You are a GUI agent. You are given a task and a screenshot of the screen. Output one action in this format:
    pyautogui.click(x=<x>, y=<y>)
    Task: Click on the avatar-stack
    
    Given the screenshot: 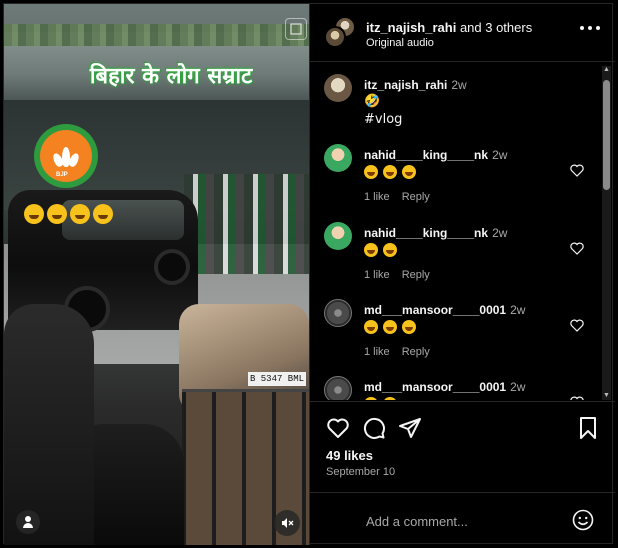 What is the action you would take?
    pyautogui.click(x=340, y=32)
    